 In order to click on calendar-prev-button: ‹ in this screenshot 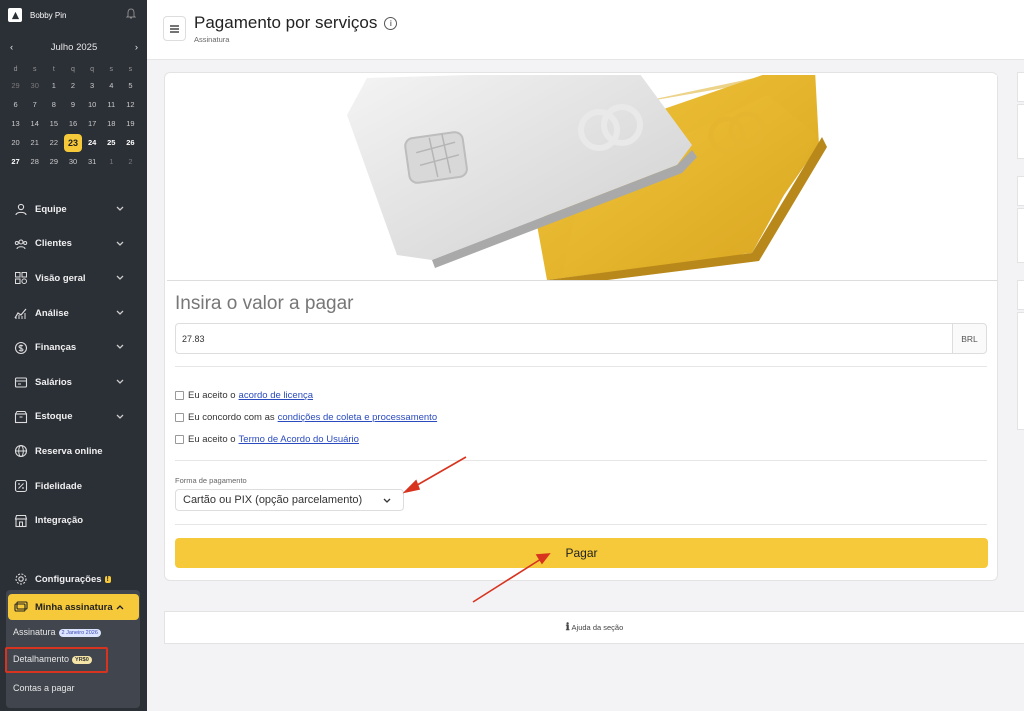, I will do `click(11, 47)`.